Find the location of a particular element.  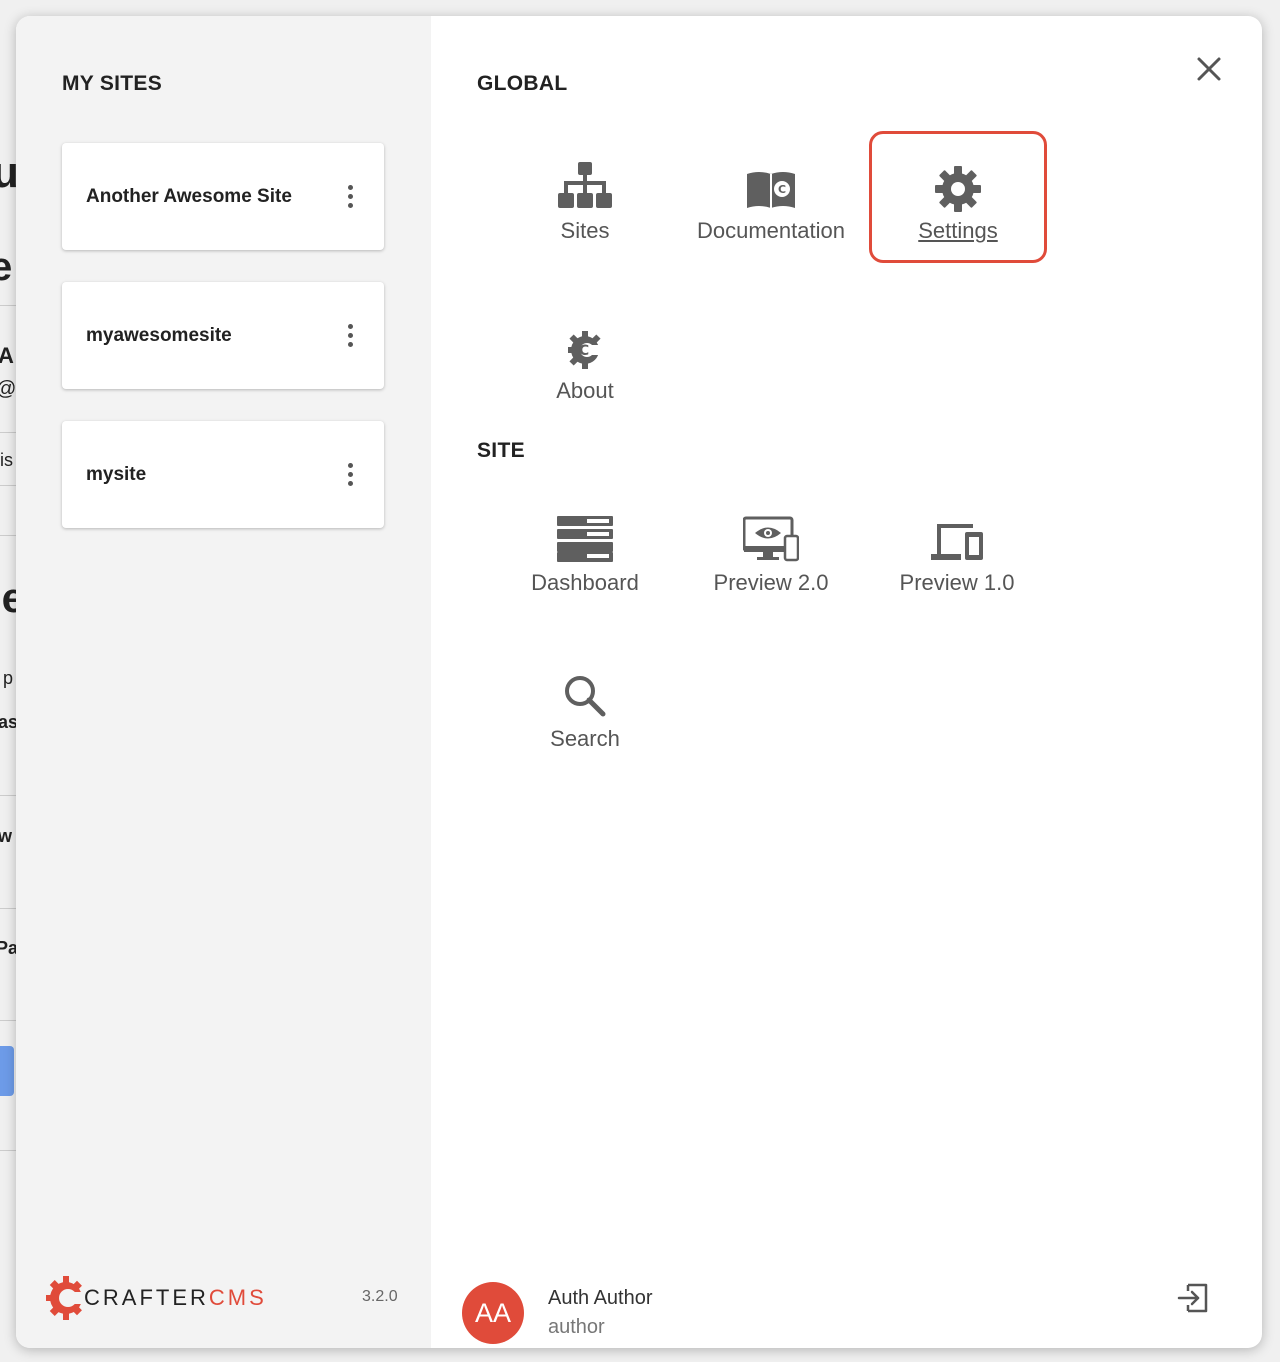

close-icon is located at coordinates (1209, 69).